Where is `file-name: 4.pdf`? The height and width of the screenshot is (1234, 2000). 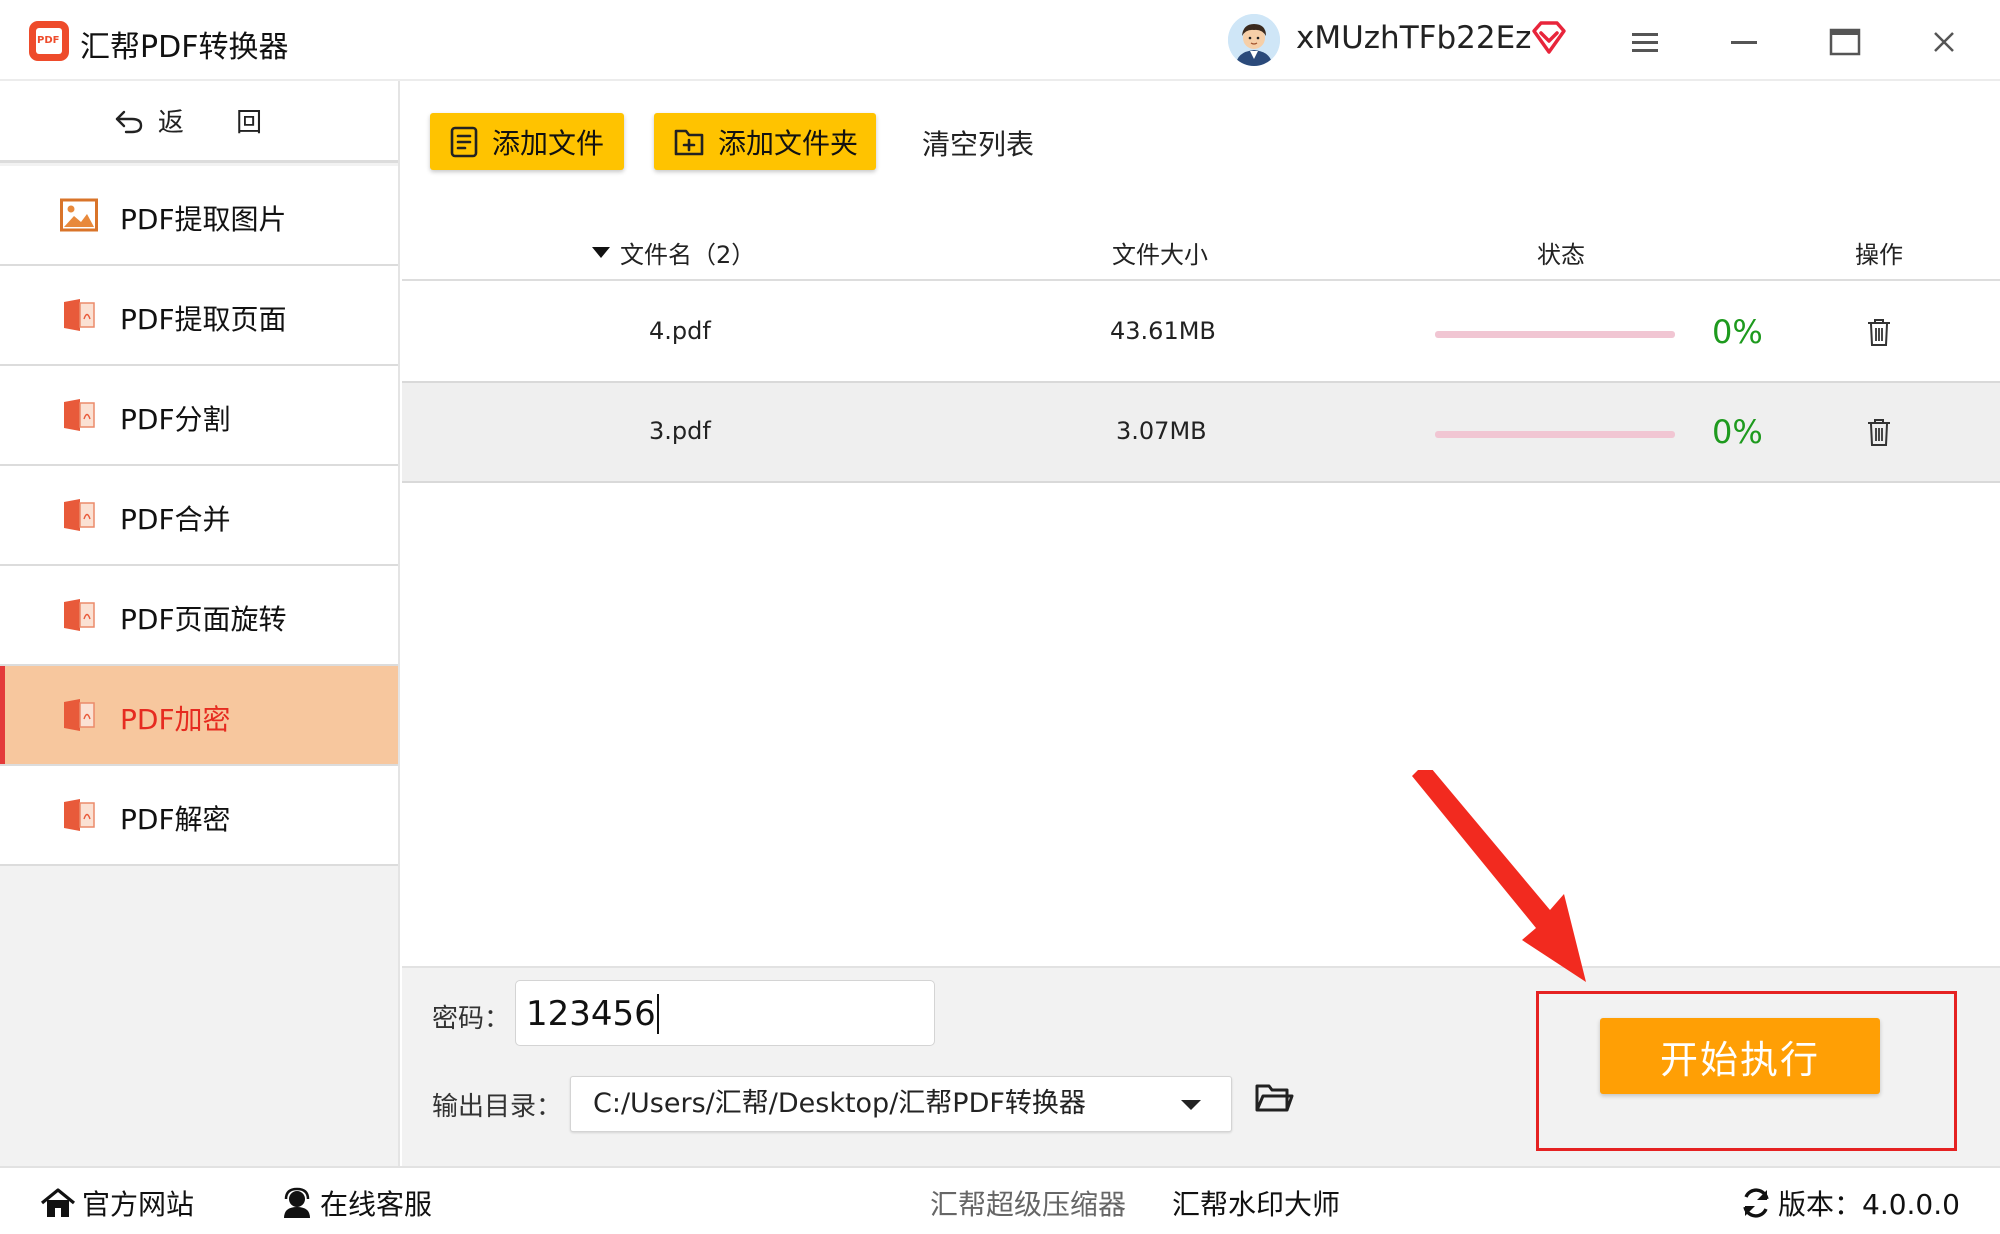 file-name: 4.pdf is located at coordinates (680, 331).